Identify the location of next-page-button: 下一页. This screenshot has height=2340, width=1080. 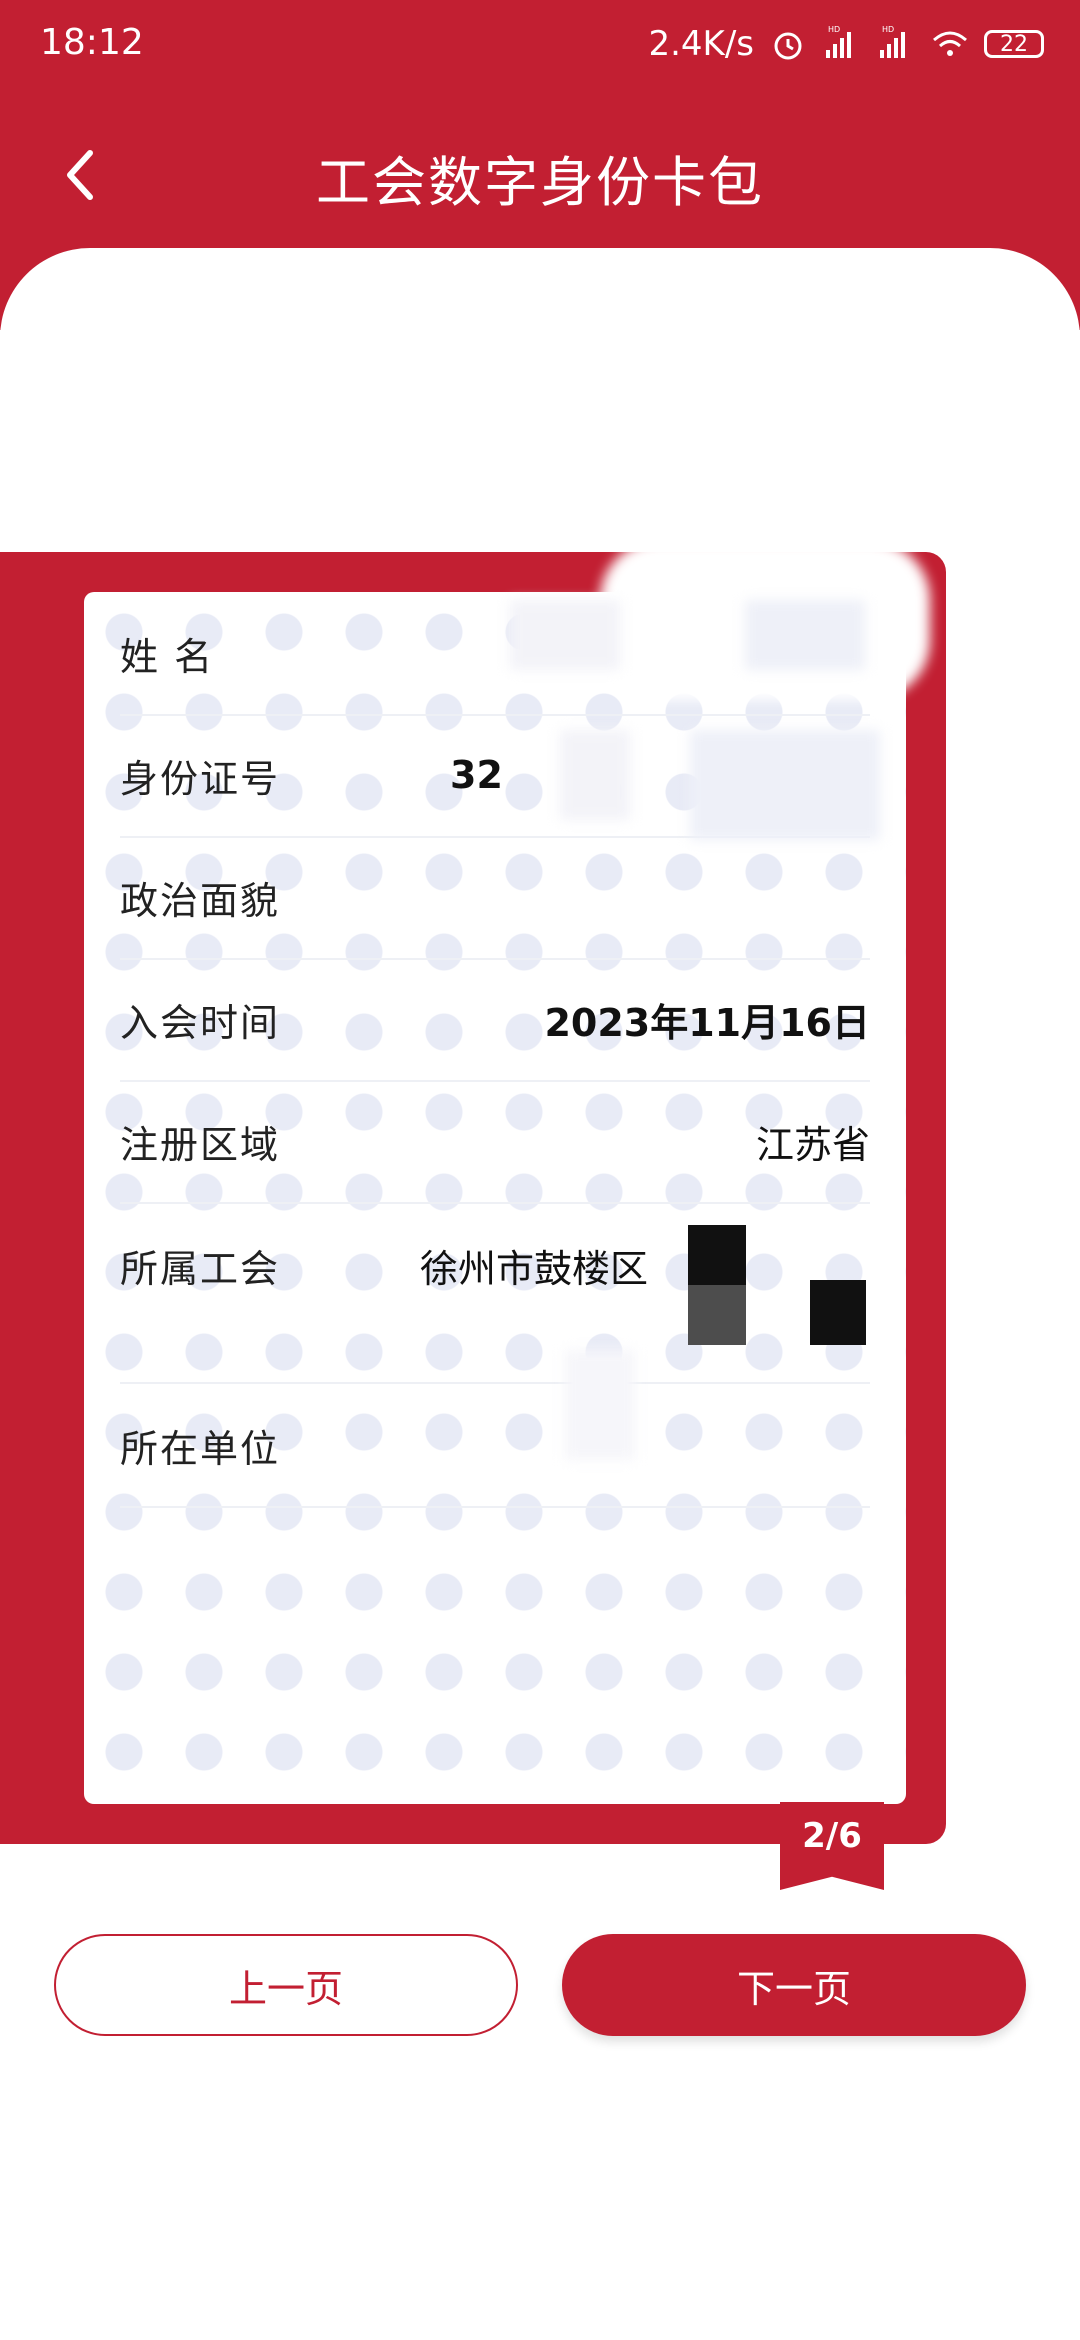
(794, 1985).